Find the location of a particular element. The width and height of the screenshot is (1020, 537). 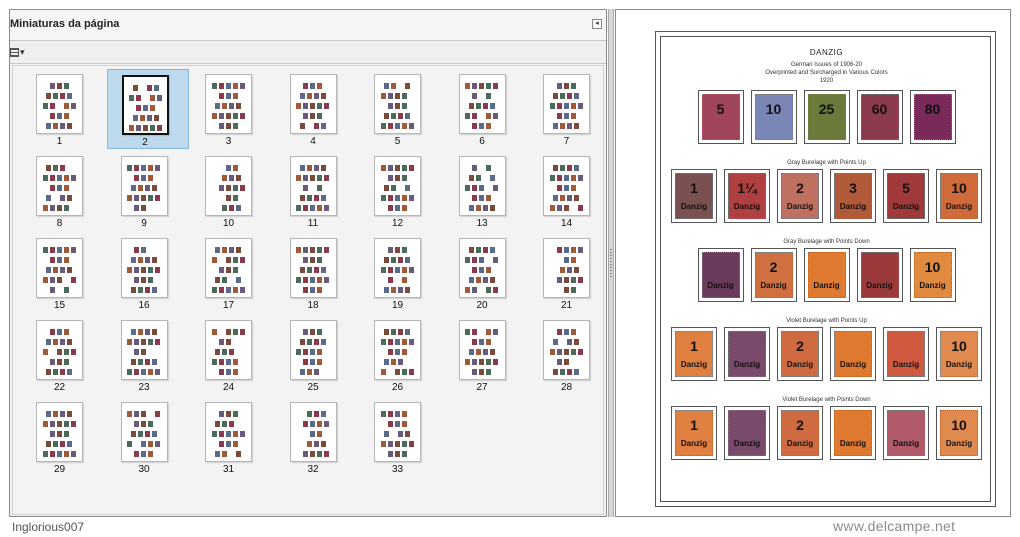

page-thumbnail: 31 is located at coordinates (232, 437).